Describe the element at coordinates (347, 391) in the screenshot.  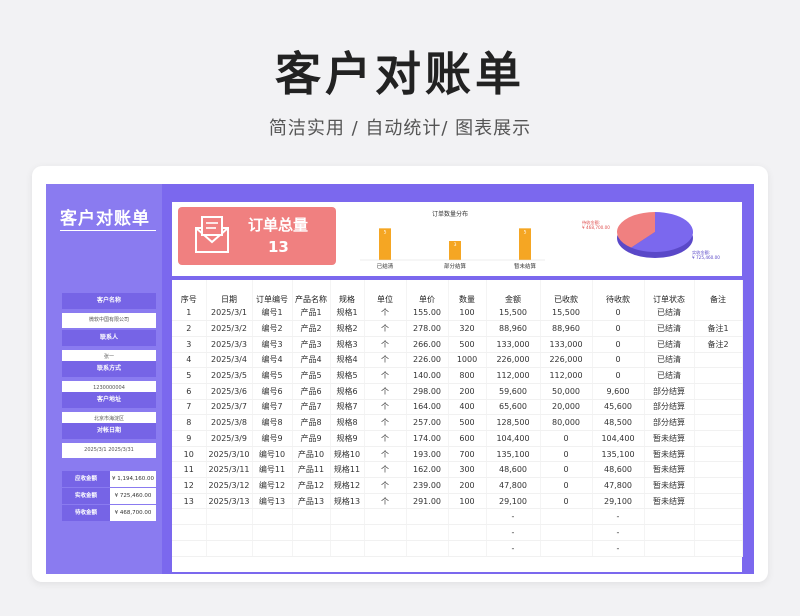
I see `table-cell: 规格6` at that location.